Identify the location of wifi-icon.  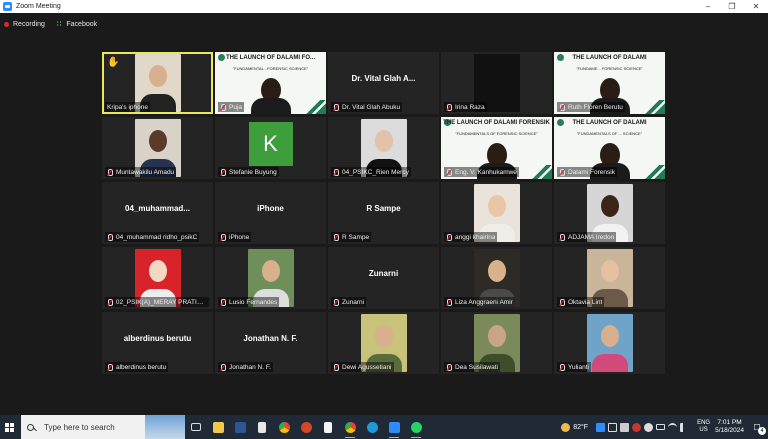
(673, 427).